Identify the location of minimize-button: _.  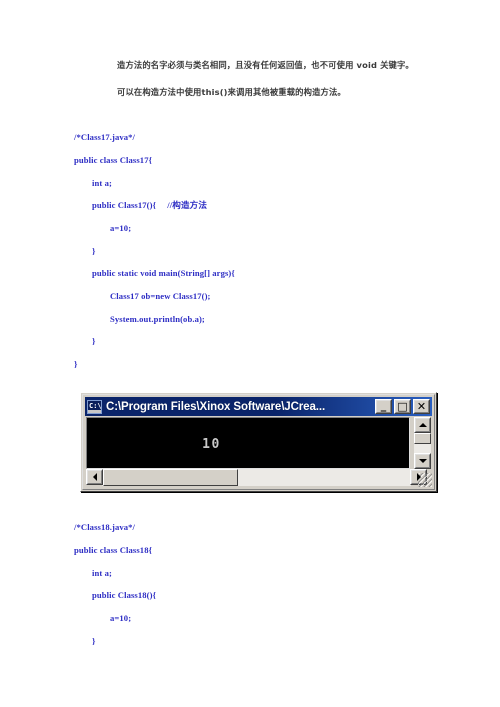
(383, 406).